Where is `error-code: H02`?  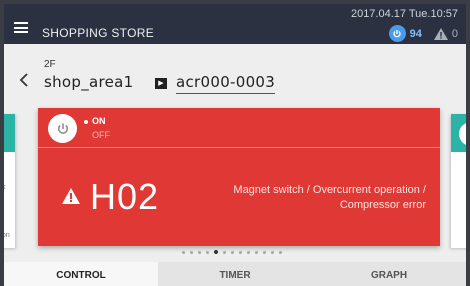
error-code: H02 is located at coordinates (125, 196).